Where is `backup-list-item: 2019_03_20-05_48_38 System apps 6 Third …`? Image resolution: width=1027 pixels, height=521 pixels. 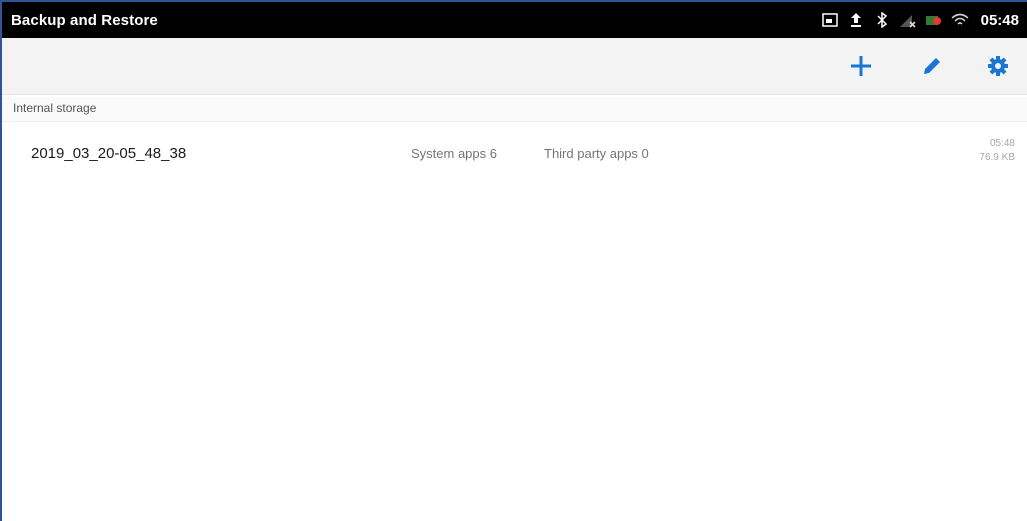 backup-list-item: 2019_03_20-05_48_38 System apps 6 Third … is located at coordinates (514, 154).